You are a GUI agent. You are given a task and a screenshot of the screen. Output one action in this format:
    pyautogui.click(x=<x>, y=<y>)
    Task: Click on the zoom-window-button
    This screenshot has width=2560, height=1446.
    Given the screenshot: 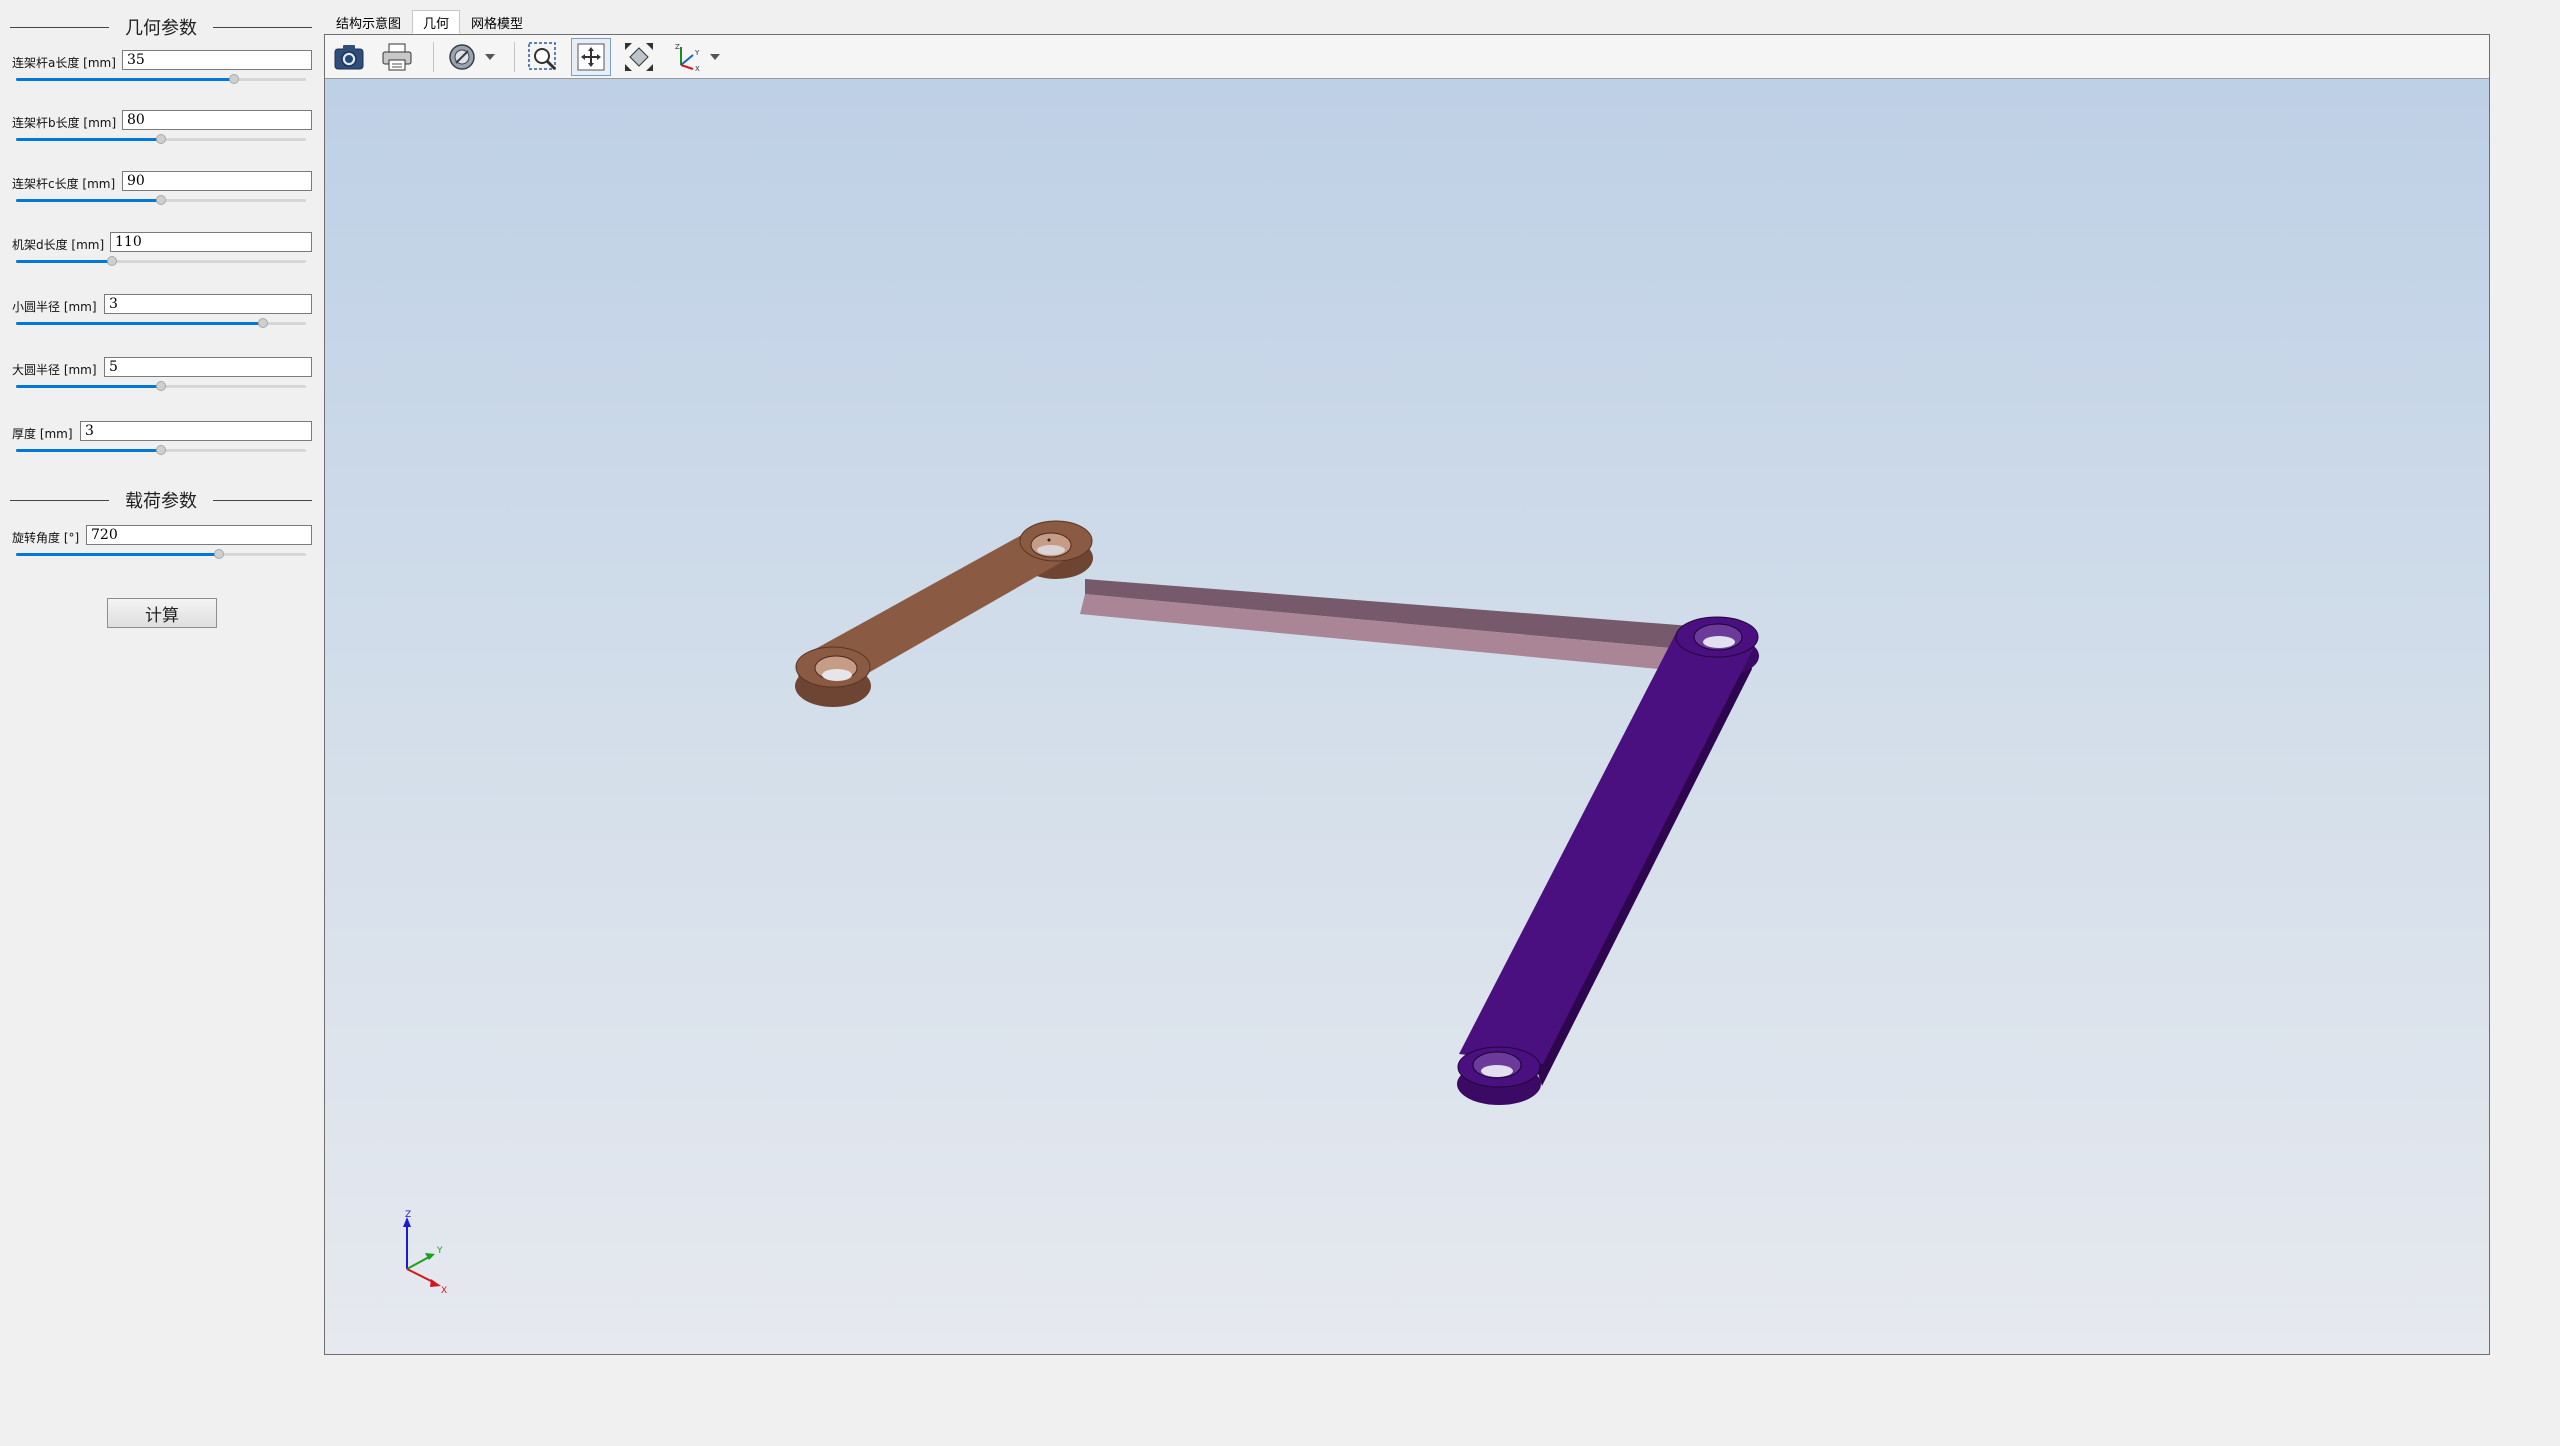 What is the action you would take?
    pyautogui.click(x=543, y=57)
    